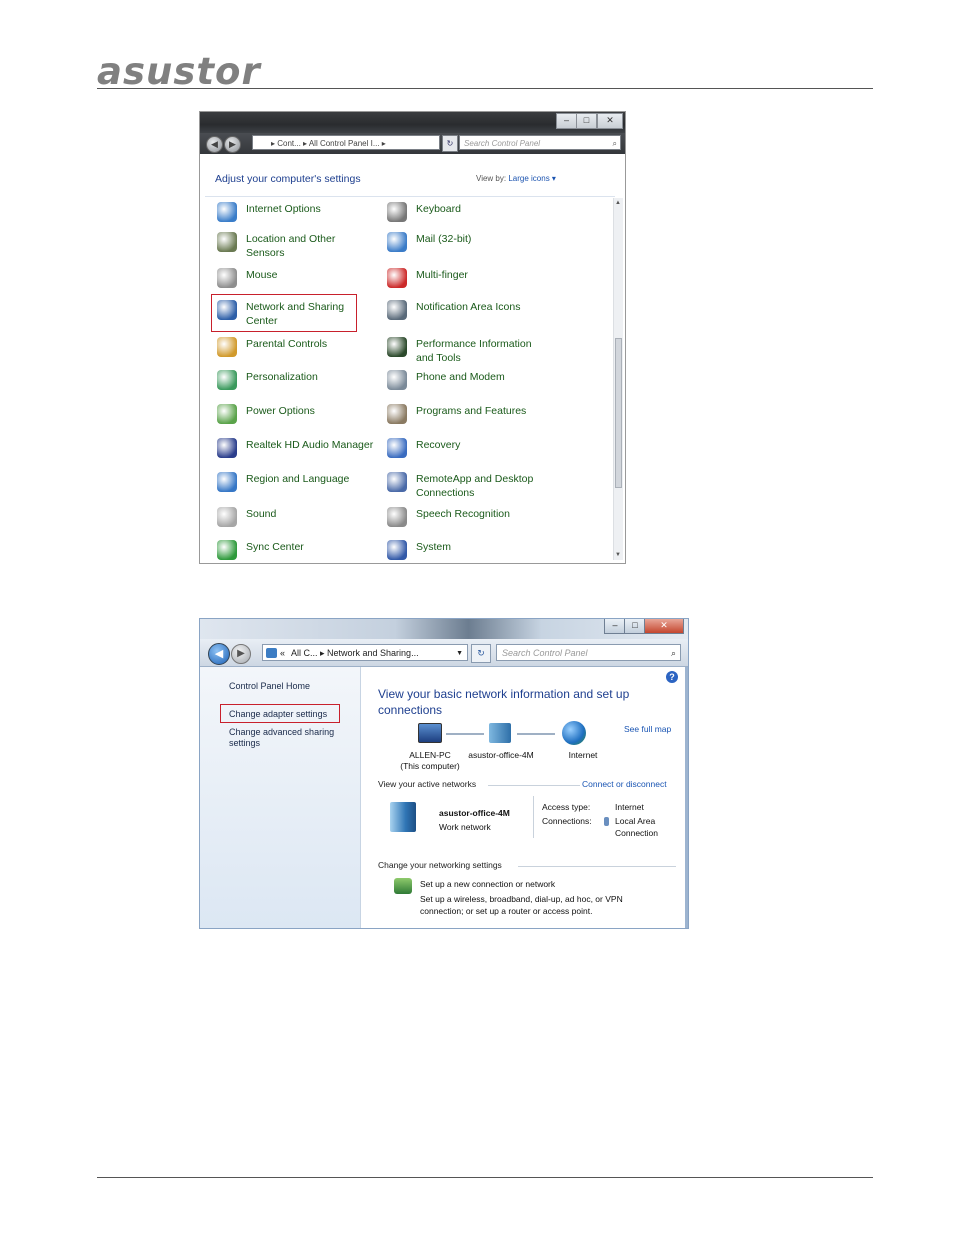 This screenshot has height=1235, width=954. Describe the element at coordinates (261, 514) in the screenshot. I see `control-panel-item-label: Sound` at that location.